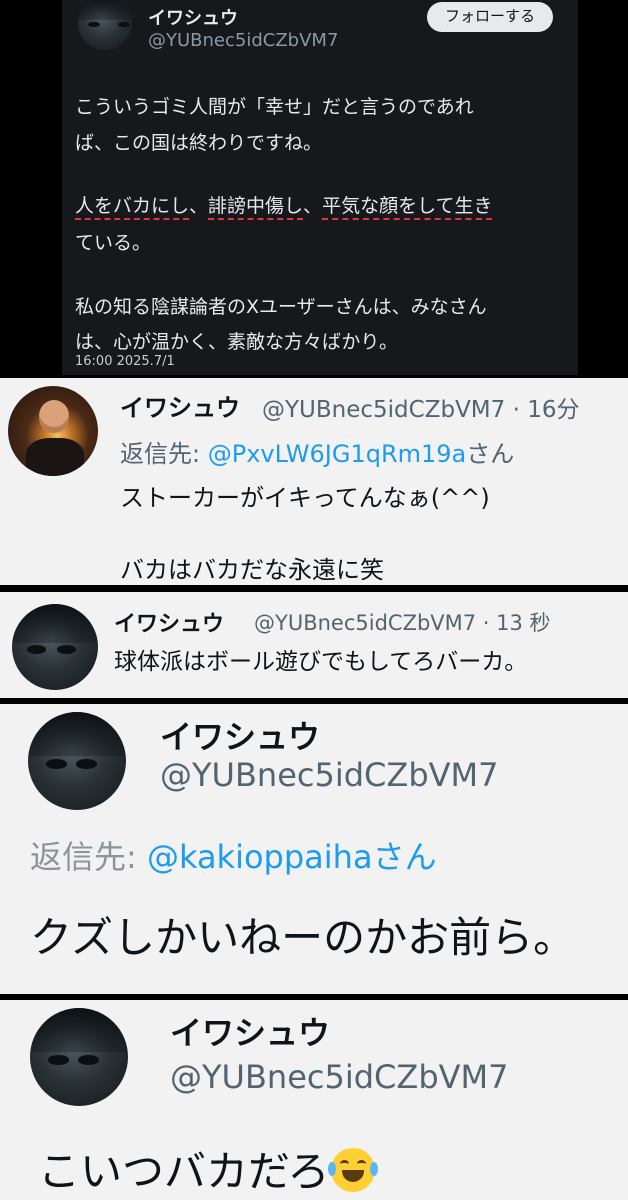 The width and height of the screenshot is (628, 1200). I want to click on tweet-text-line: 人をバカにし、誹謗中傷し、平気な顔をして生き, so click(284, 204).